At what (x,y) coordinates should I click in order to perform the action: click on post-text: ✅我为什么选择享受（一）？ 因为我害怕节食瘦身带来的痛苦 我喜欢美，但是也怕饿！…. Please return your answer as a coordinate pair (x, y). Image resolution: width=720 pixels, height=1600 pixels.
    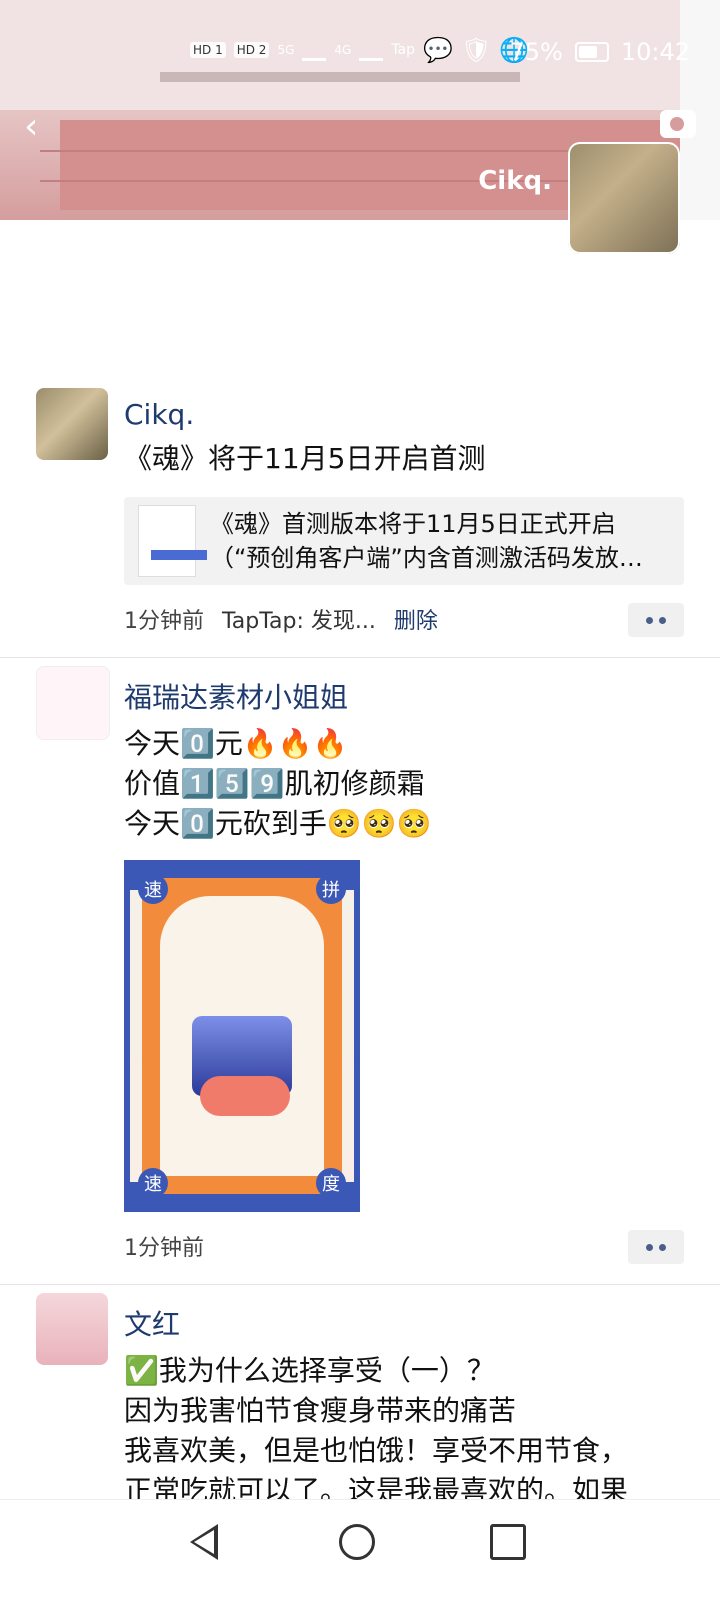
    Looking at the image, I should click on (376, 1430).